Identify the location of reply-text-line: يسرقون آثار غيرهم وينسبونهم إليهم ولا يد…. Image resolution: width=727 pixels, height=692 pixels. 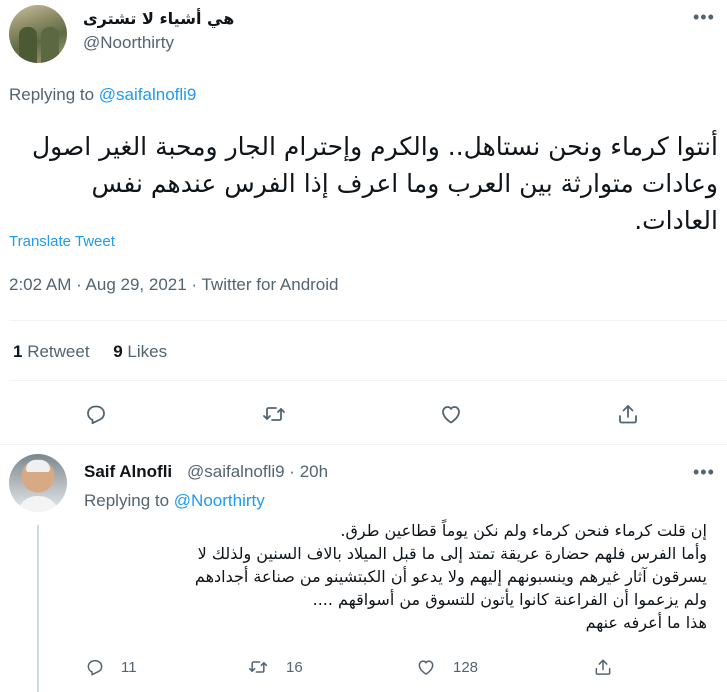
(450, 576).